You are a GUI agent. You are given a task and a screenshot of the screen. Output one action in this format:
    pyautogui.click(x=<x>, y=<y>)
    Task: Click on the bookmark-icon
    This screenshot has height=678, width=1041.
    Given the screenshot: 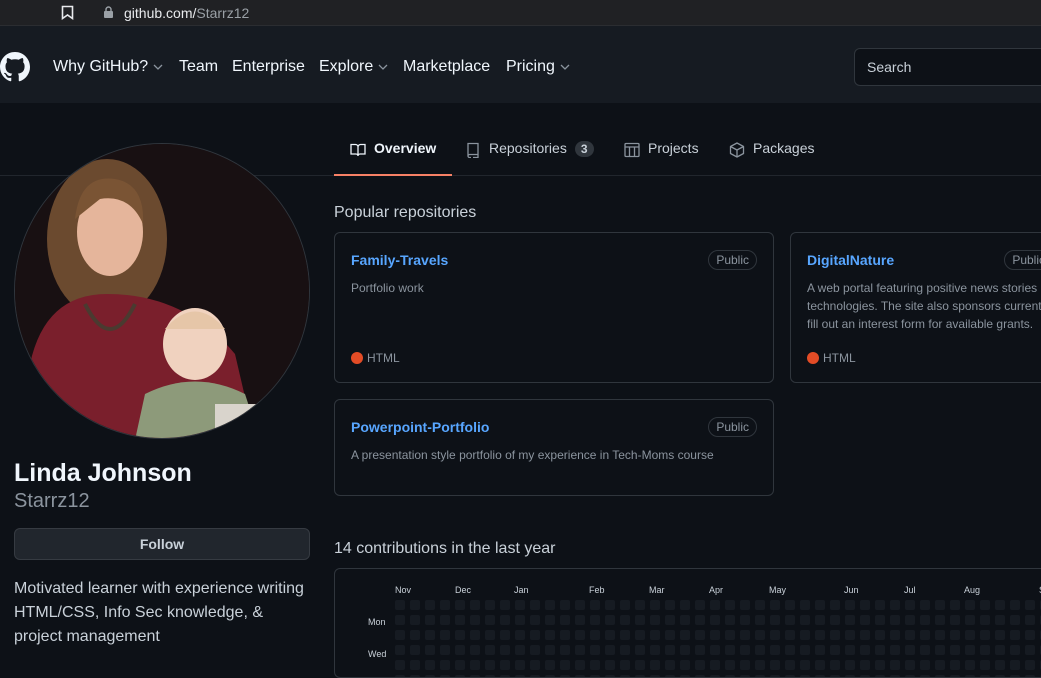 What is the action you would take?
    pyautogui.click(x=67, y=12)
    